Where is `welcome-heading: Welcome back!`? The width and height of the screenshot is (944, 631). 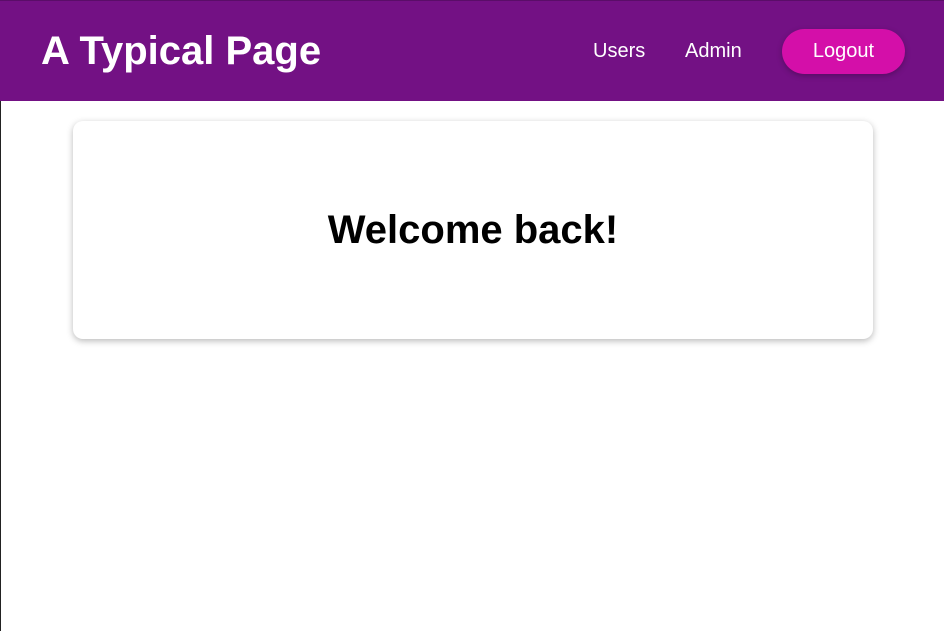
welcome-heading: Welcome back! is located at coordinates (473, 230).